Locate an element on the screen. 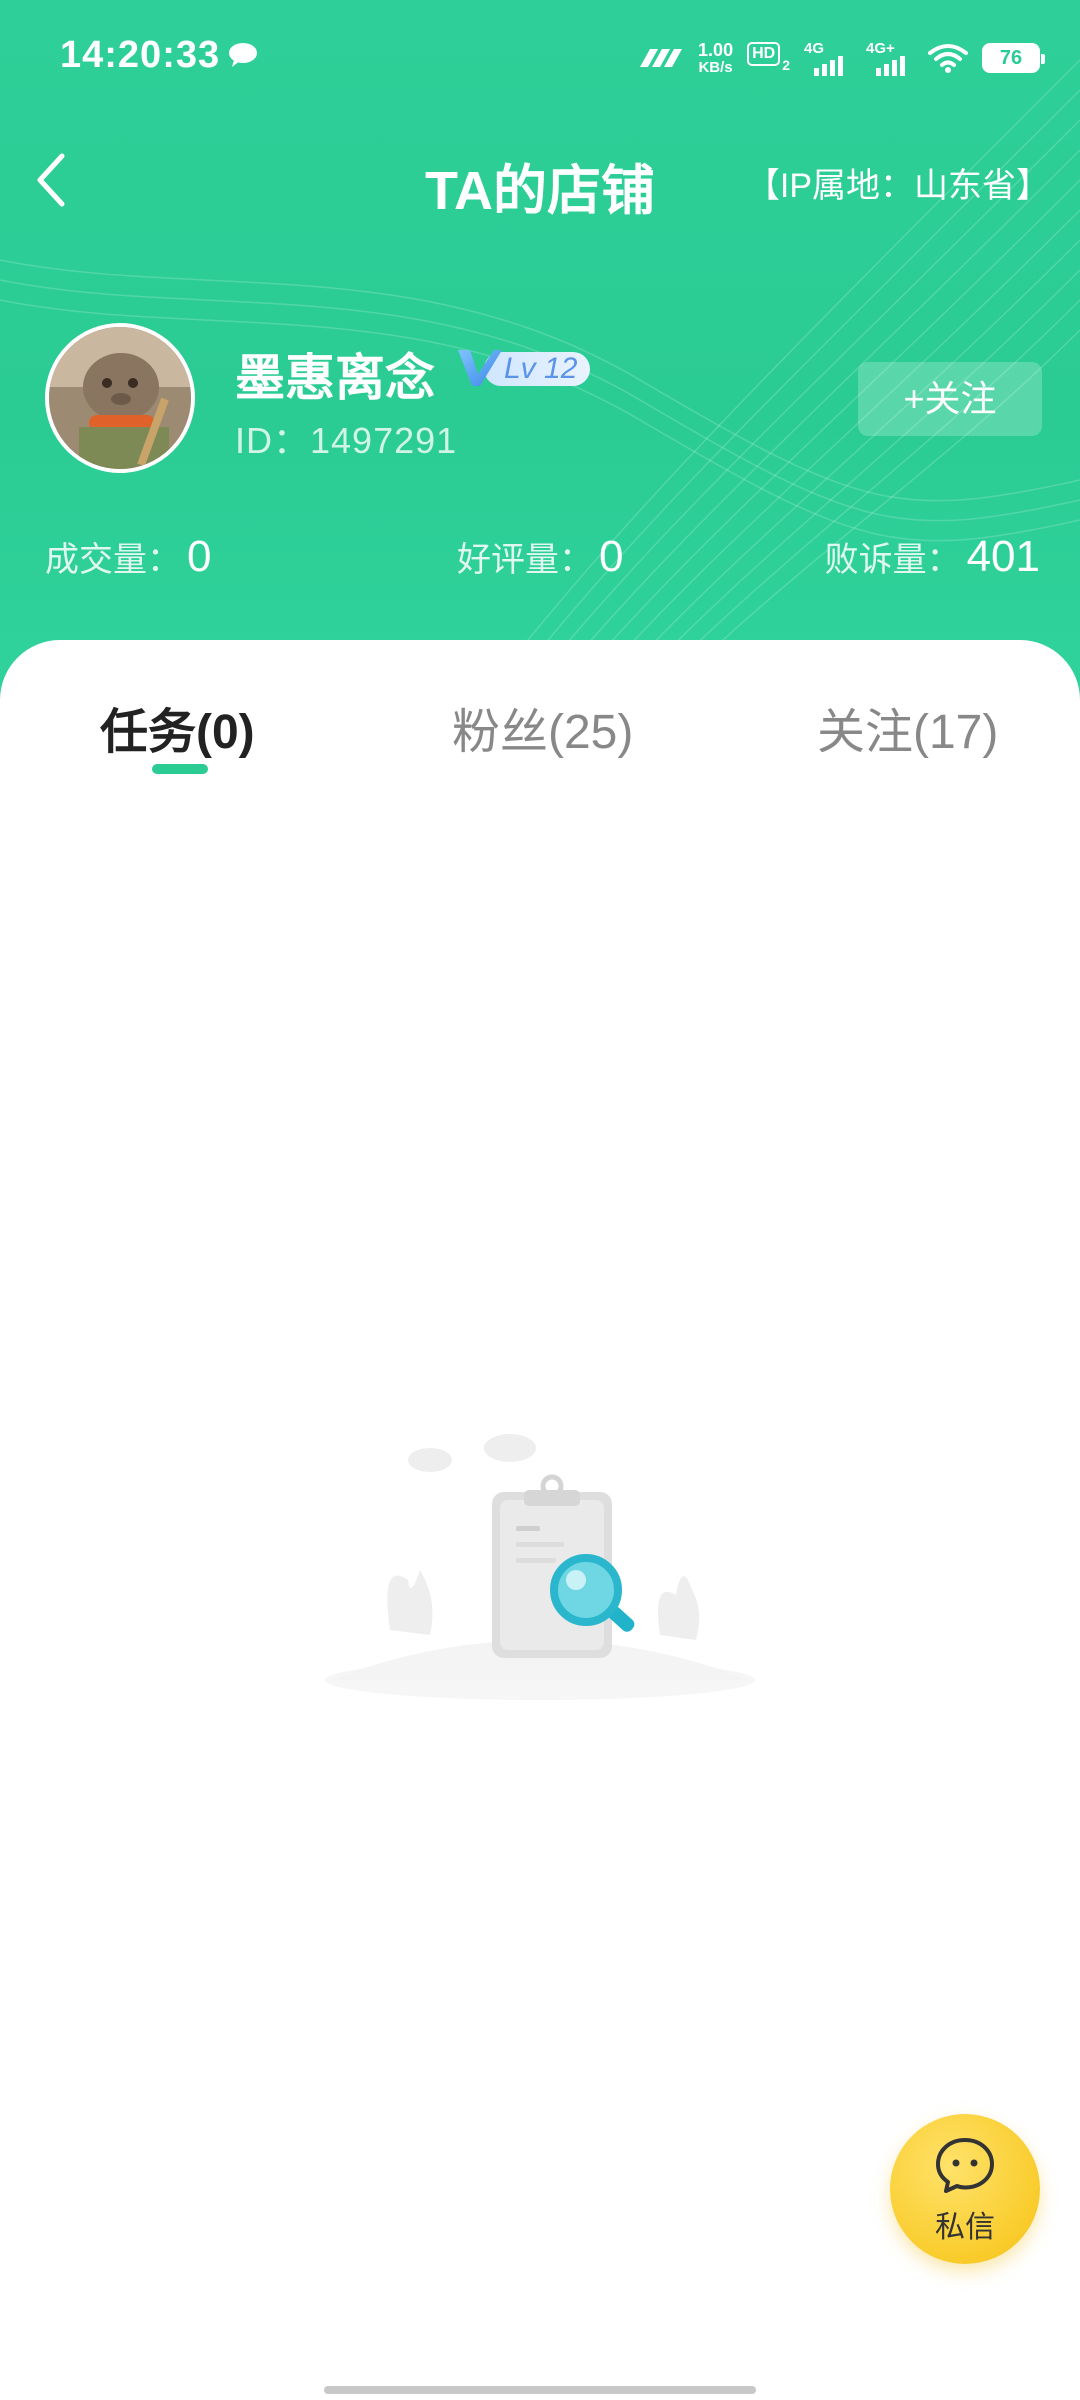 This screenshot has height=2400, width=1080. username: 墨惠离念 is located at coordinates (335, 378).